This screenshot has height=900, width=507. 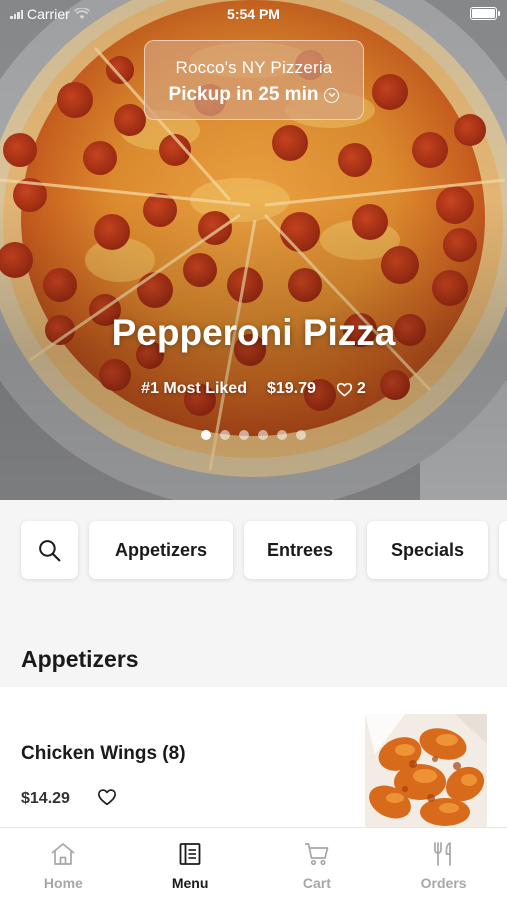 I want to click on clock: 5:54 PM, so click(x=253, y=14).